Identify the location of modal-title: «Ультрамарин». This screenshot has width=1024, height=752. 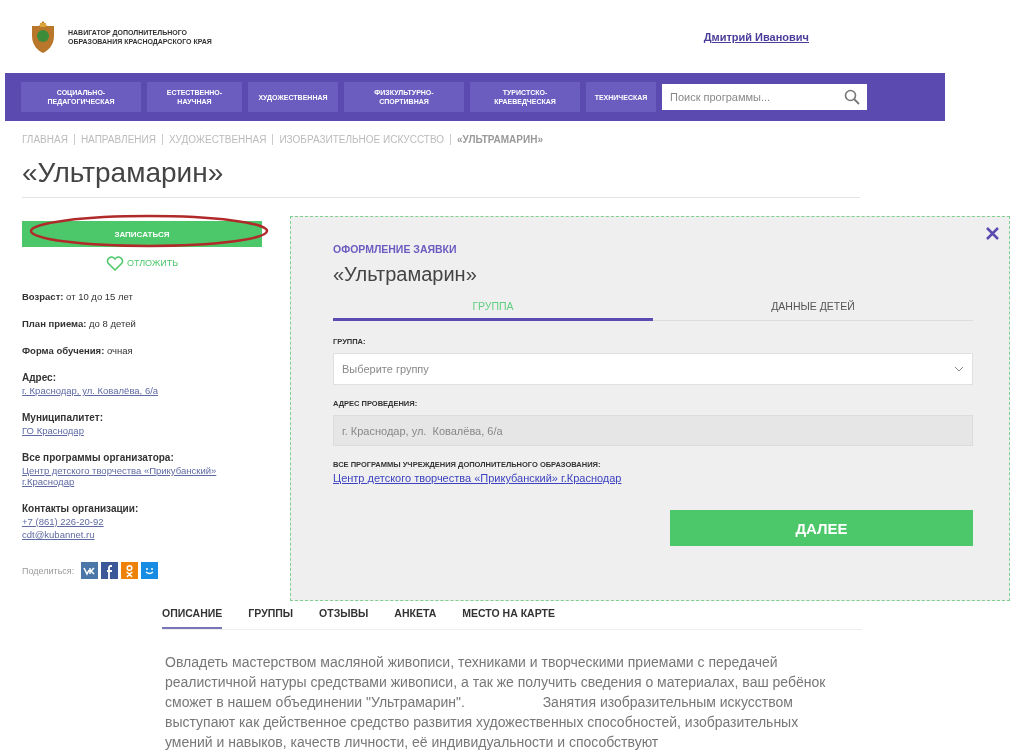
(405, 274).